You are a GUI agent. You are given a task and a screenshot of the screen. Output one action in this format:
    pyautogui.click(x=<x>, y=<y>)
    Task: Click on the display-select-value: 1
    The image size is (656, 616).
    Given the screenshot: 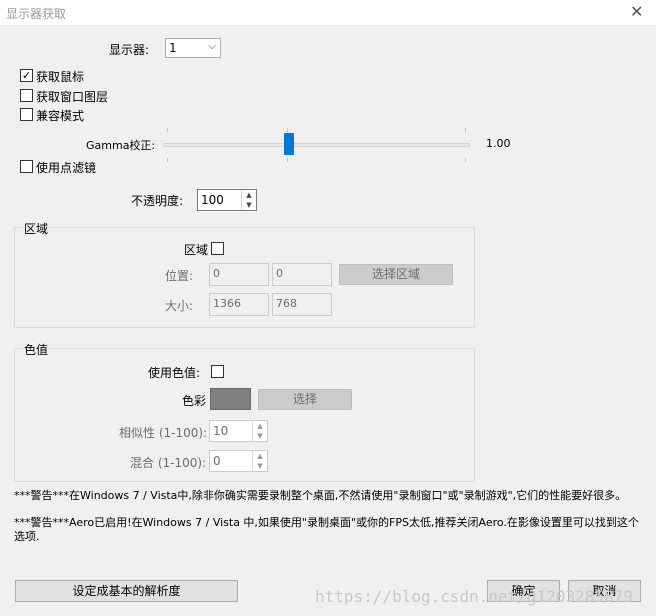 What is the action you would take?
    pyautogui.click(x=173, y=48)
    